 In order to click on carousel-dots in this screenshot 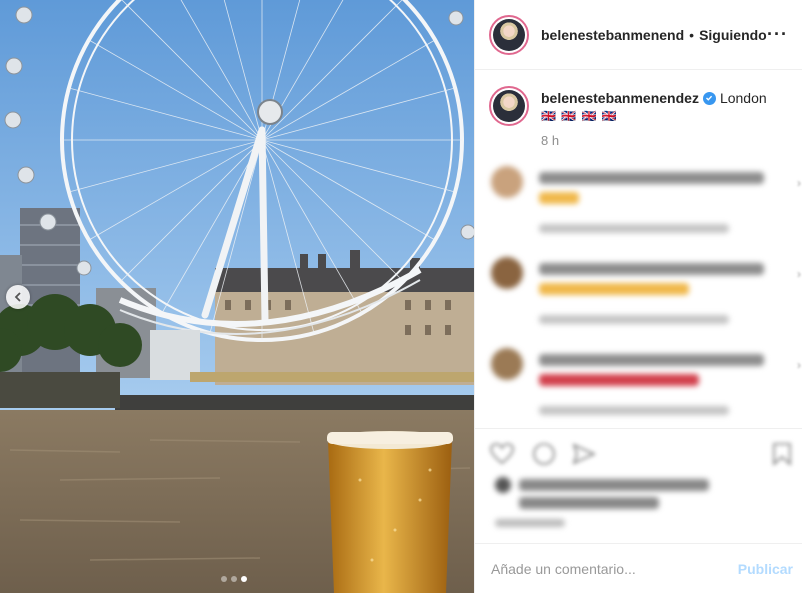, I will do `click(234, 579)`.